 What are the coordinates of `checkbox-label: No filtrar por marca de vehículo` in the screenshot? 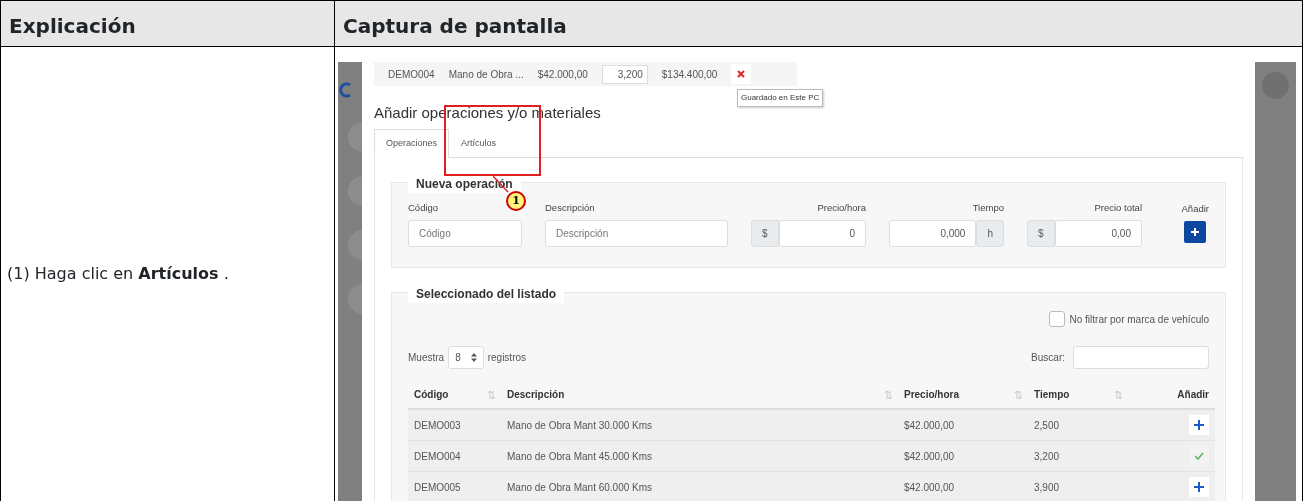 It's located at (1139, 319).